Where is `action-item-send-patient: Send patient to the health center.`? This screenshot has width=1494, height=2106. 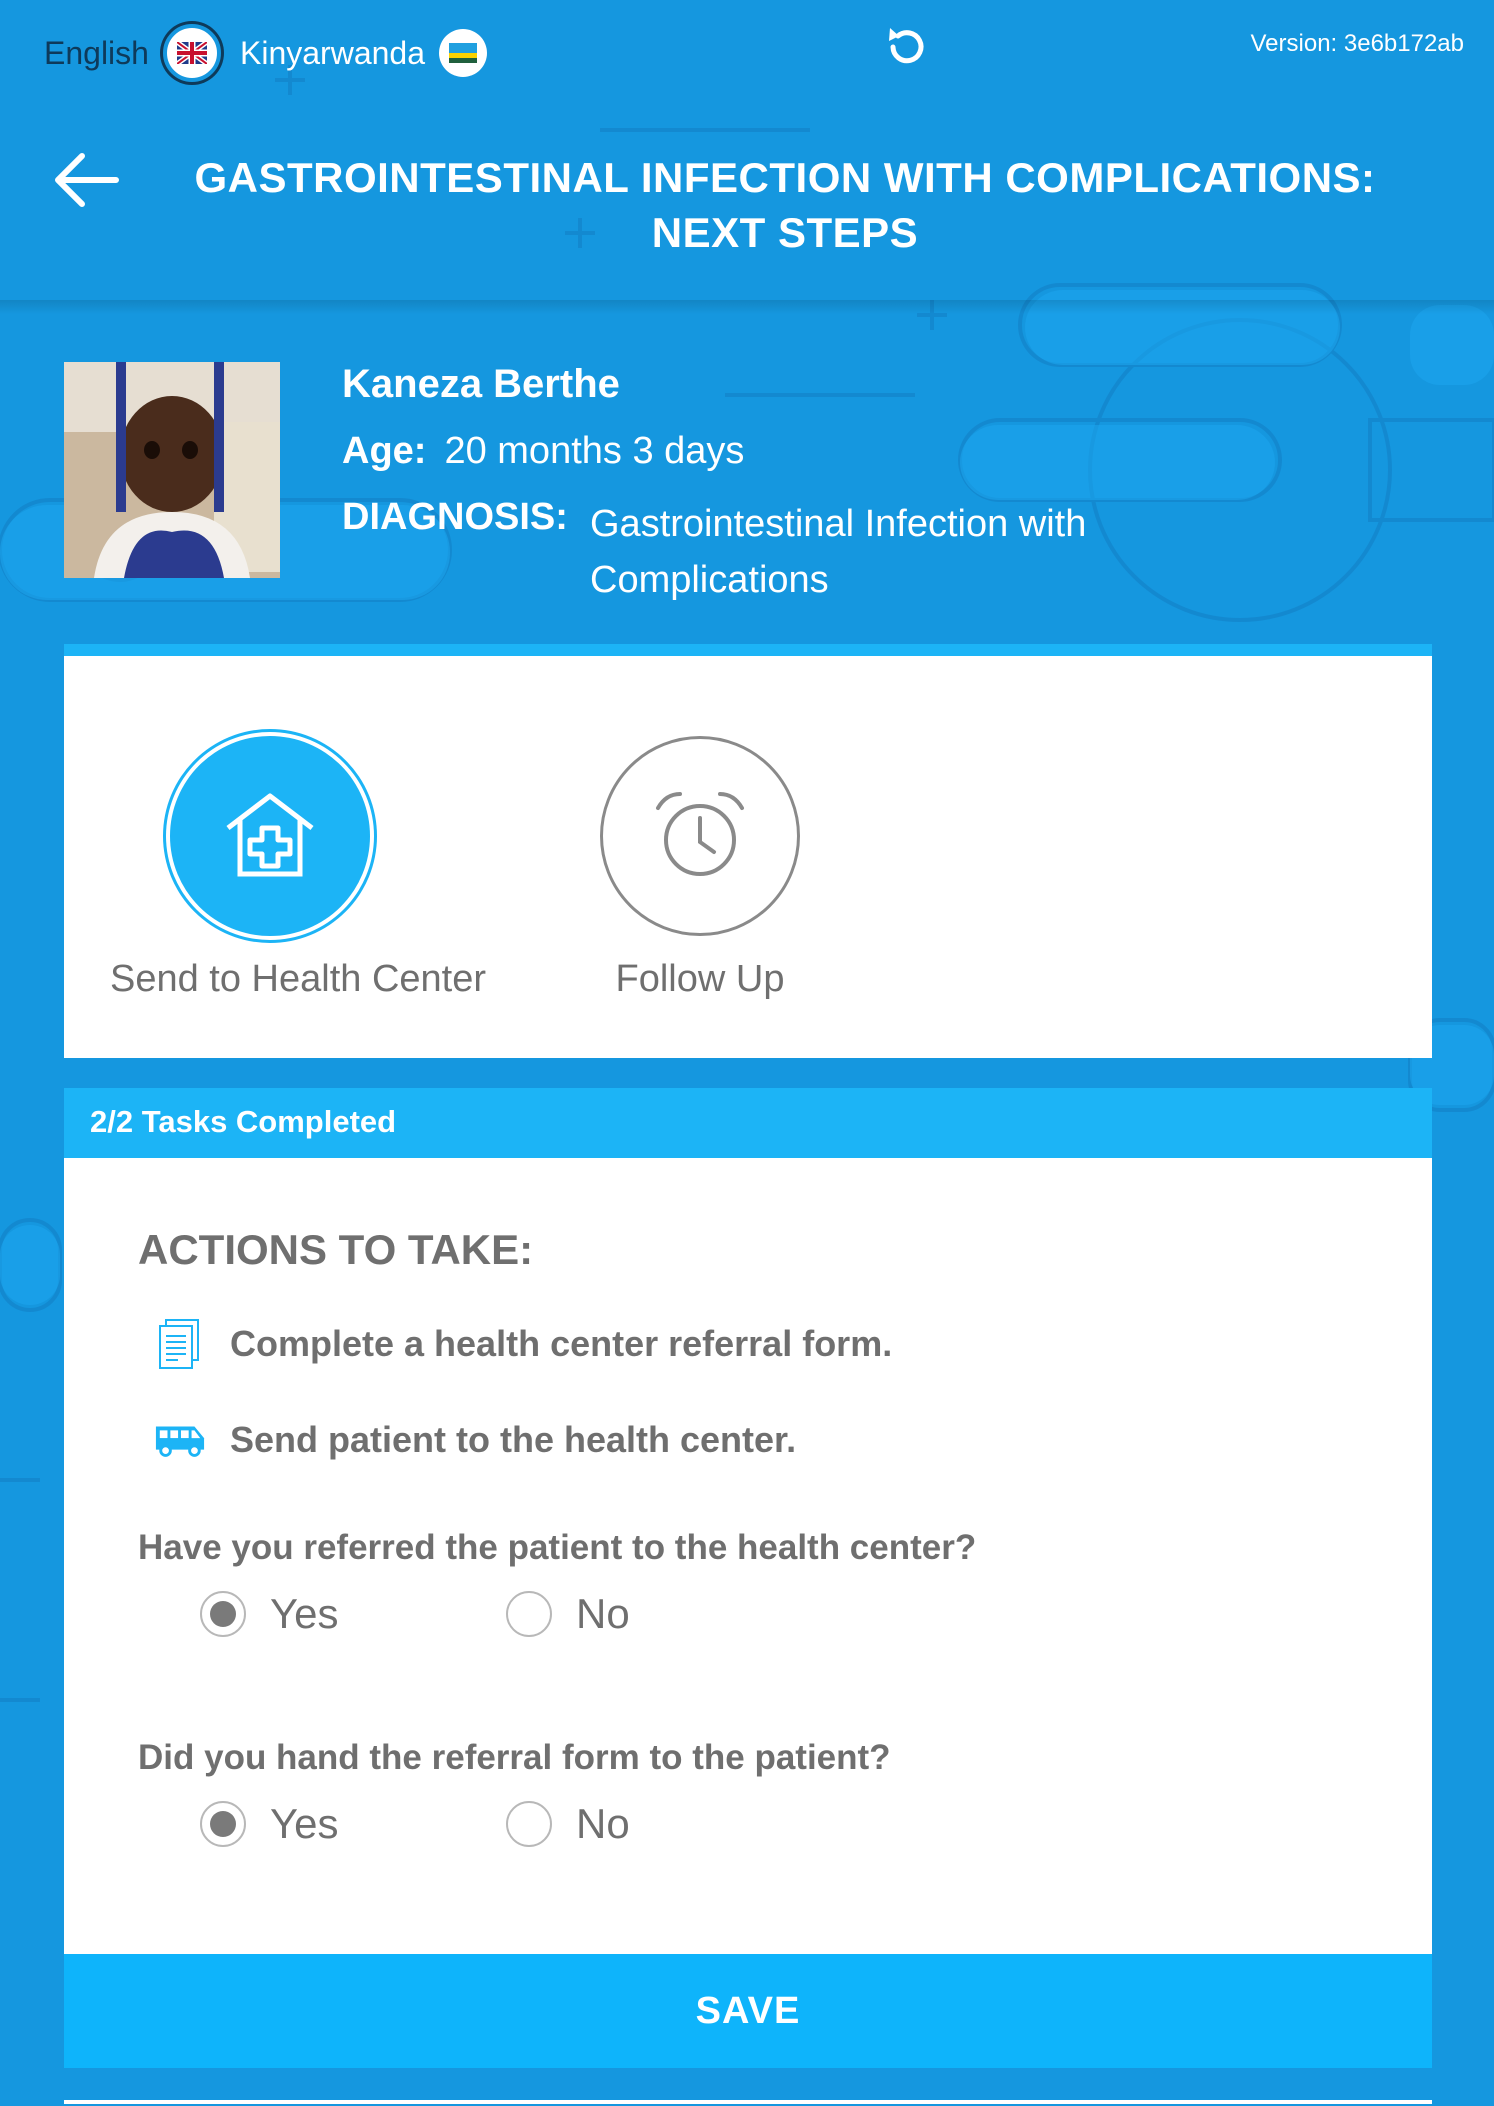 action-item-send-patient: Send patient to the health center. is located at coordinates (475, 1440).